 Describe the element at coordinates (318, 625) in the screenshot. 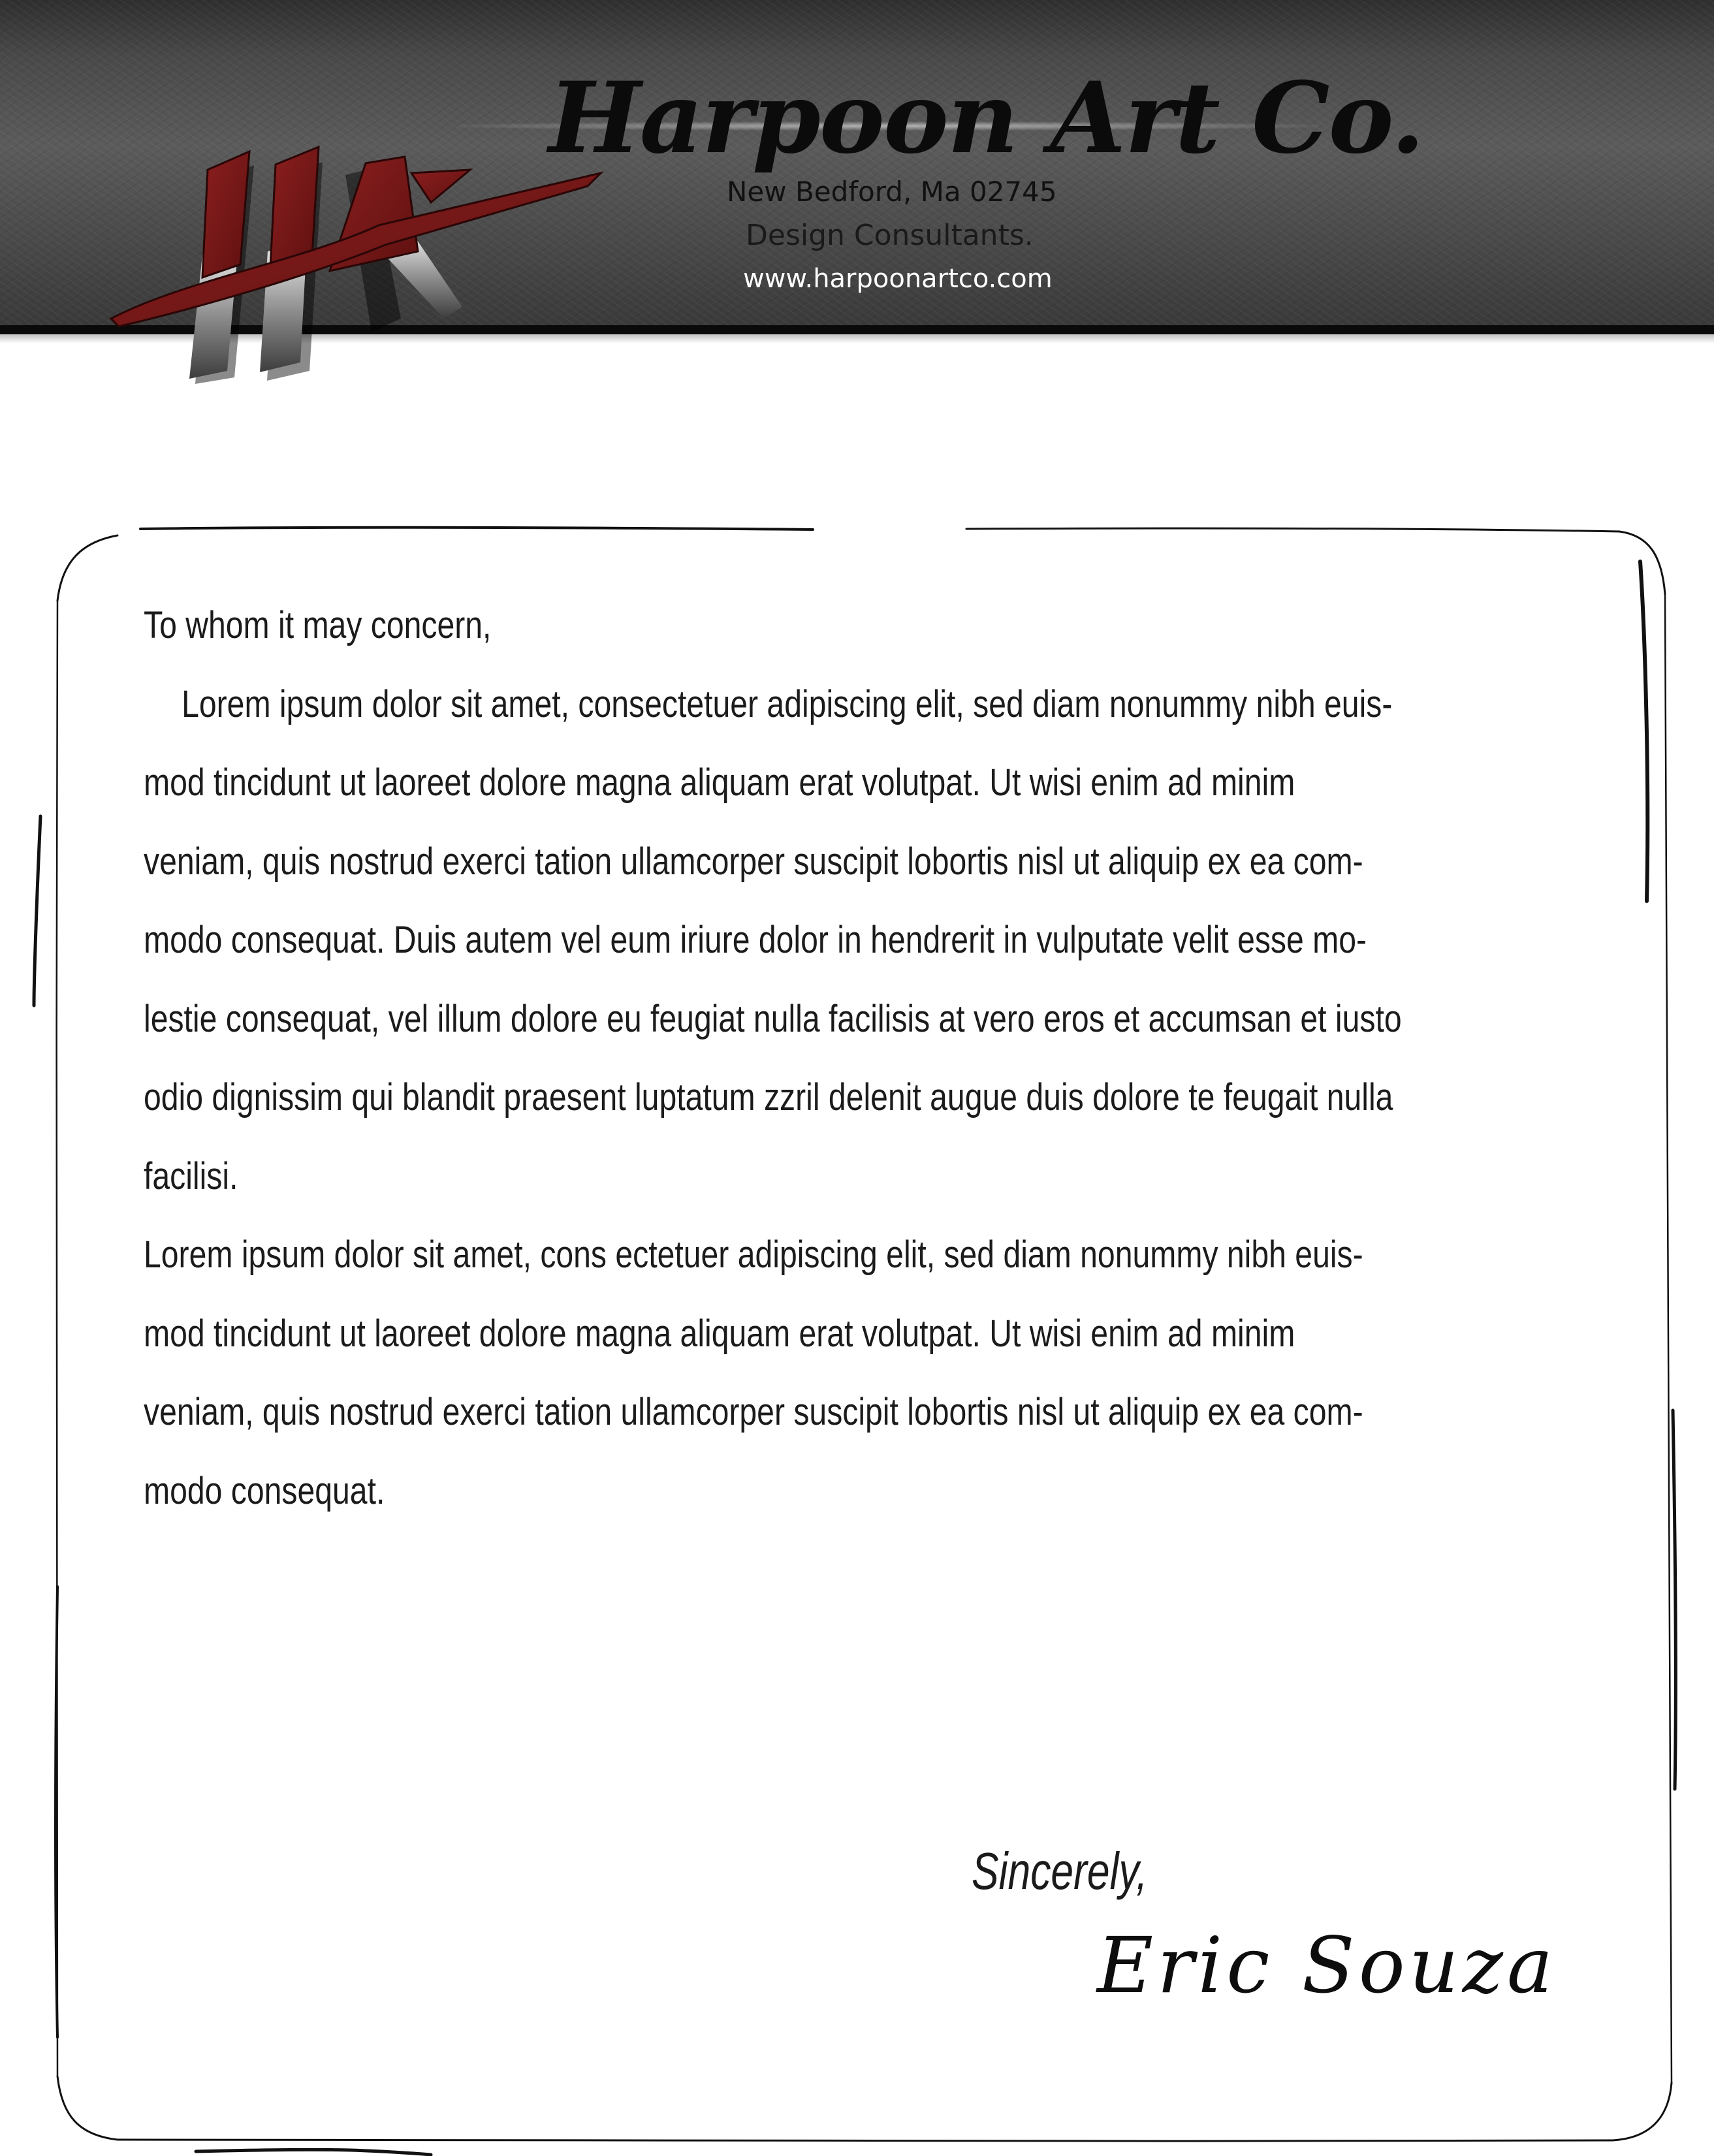

I see `salutation: To whom it may concern,` at that location.